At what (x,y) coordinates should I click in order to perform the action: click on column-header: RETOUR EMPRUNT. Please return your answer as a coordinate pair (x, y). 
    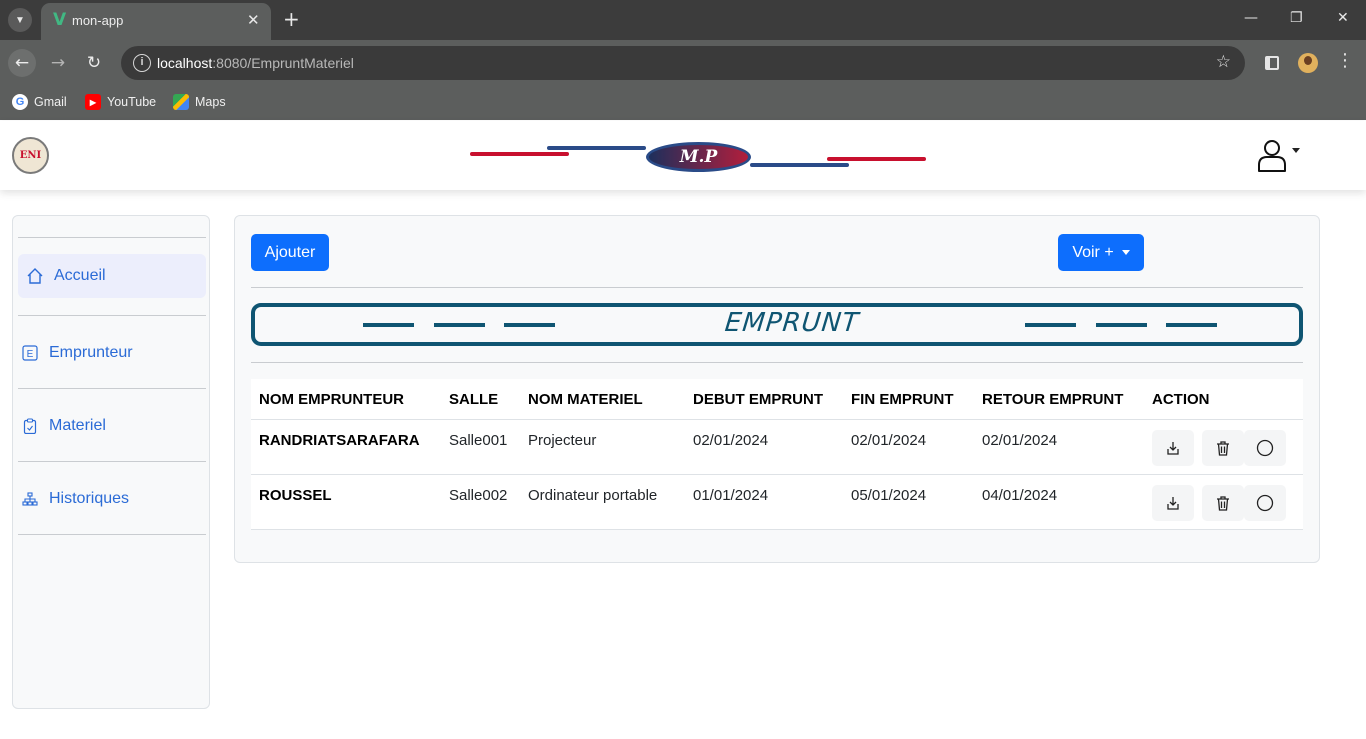
    Looking at the image, I should click on (1053, 399).